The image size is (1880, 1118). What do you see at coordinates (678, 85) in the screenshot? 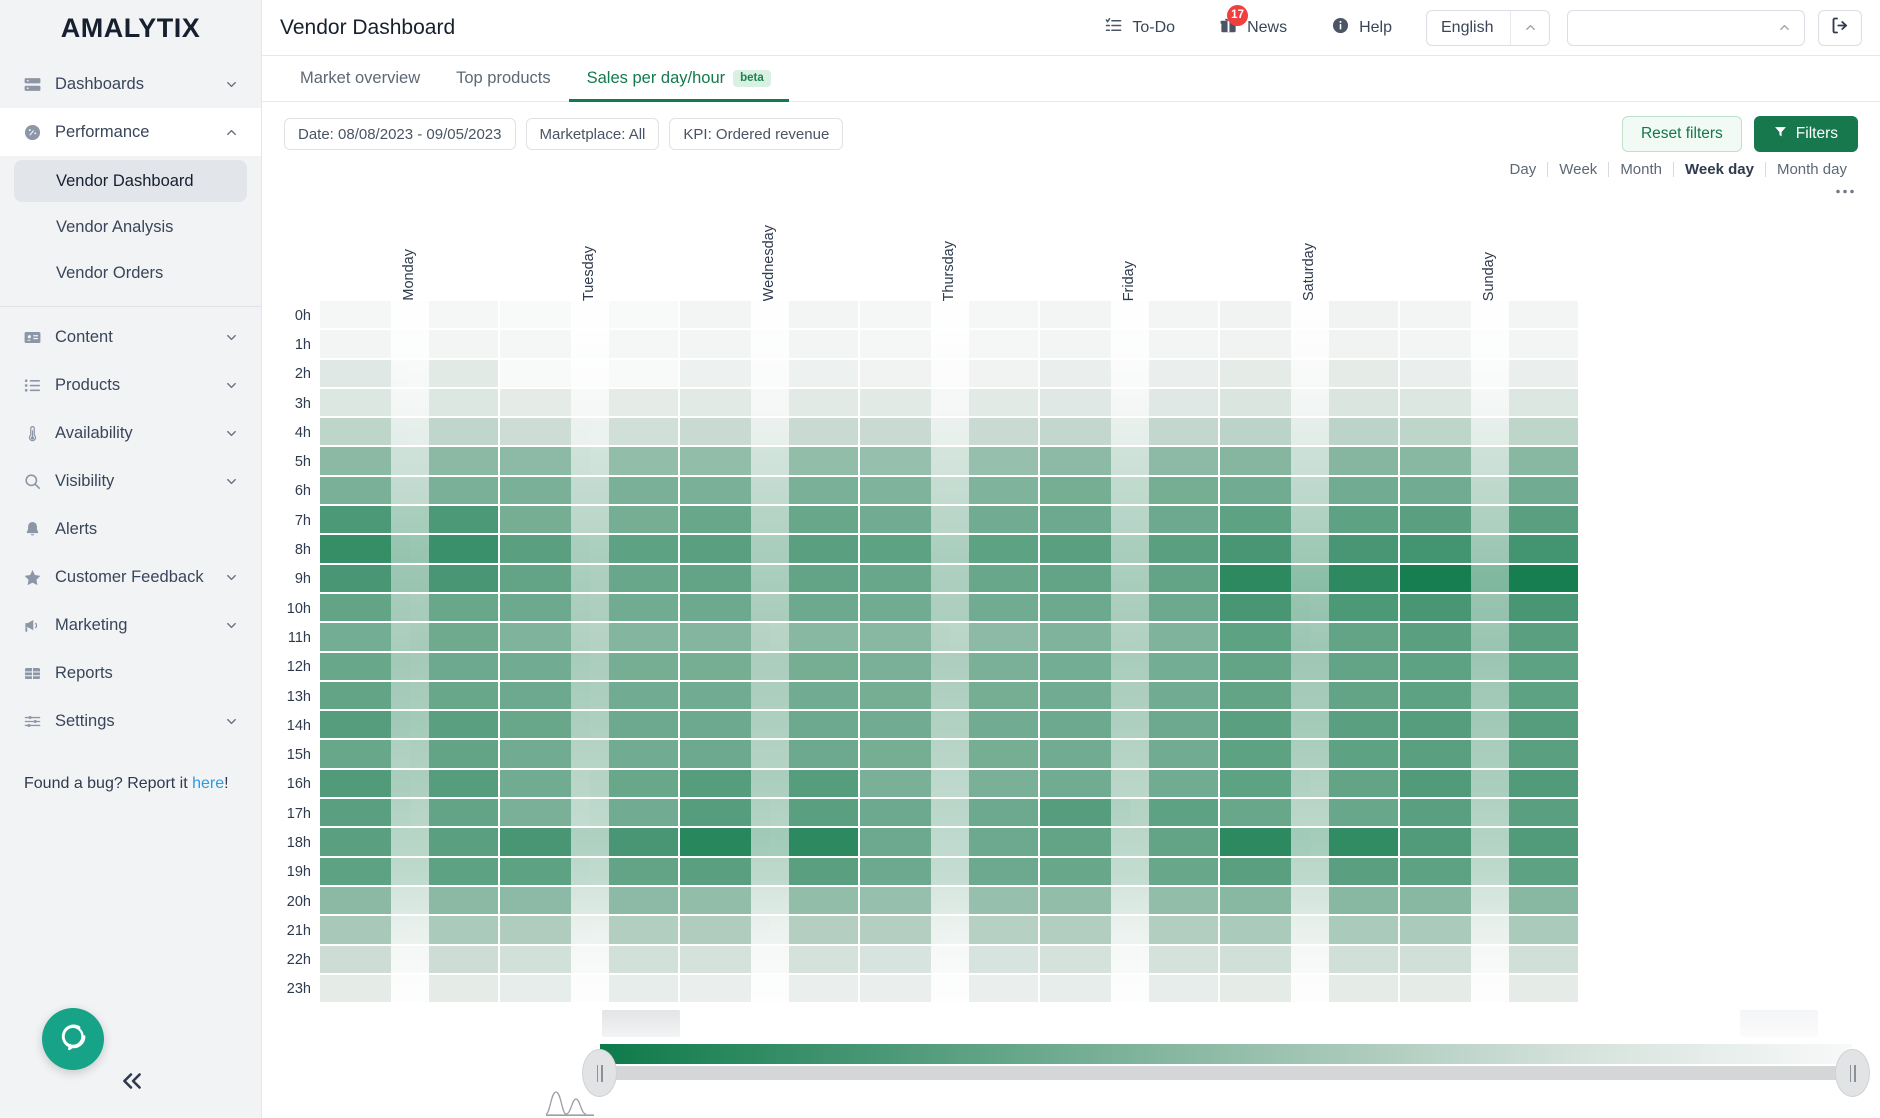
I see `tab-sales-per-day-hour: Sales per day/hour beta` at bounding box center [678, 85].